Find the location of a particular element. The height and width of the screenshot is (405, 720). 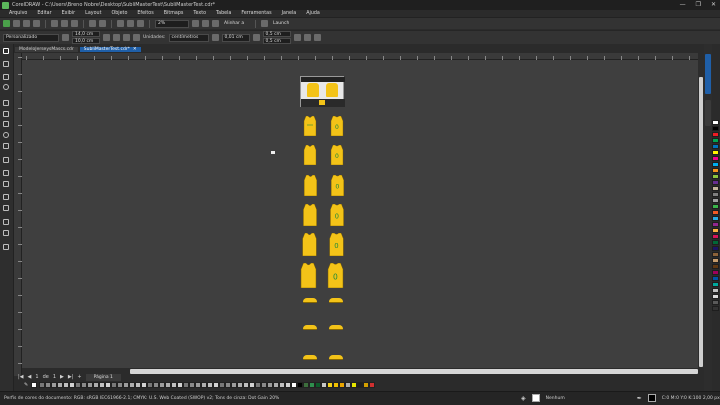

zoom-tool-icon is located at coordinates (7, 87).